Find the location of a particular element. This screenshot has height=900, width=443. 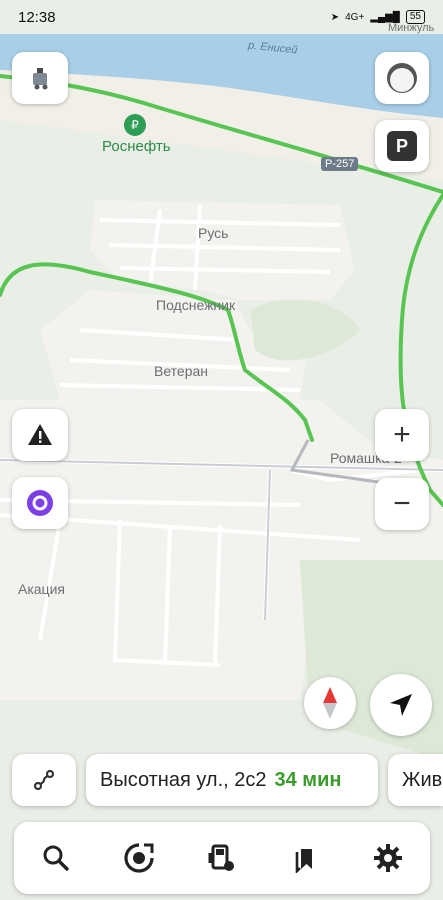

tab-settings is located at coordinates (388, 858).